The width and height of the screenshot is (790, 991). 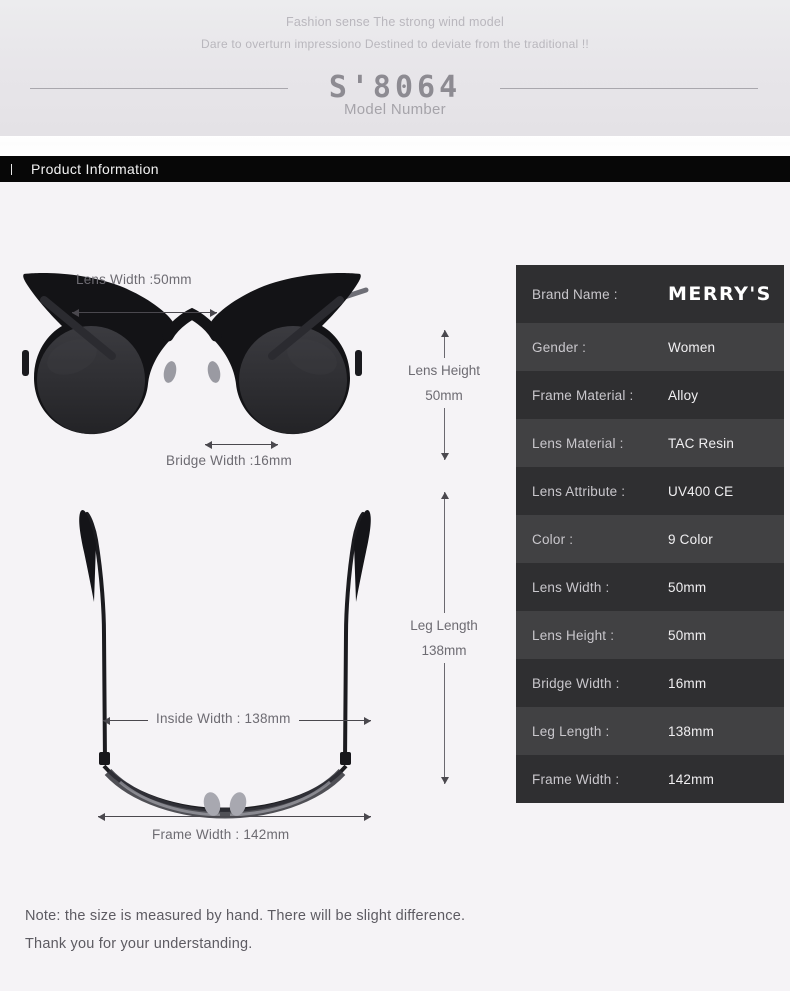 What do you see at coordinates (576, 779) in the screenshot?
I see `spec-key: Frame Width :` at bounding box center [576, 779].